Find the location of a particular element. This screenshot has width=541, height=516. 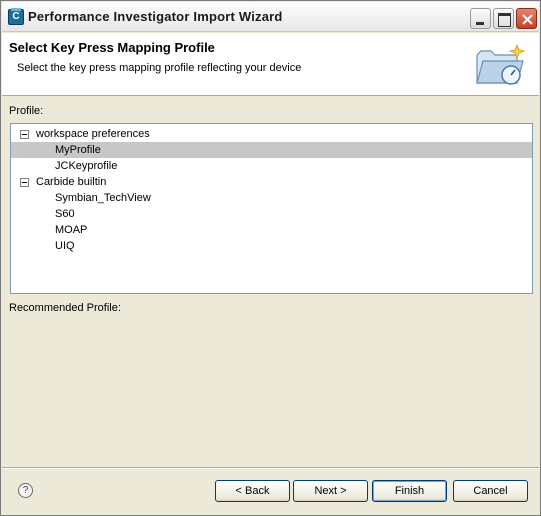

help-icon: ? is located at coordinates (25, 490).